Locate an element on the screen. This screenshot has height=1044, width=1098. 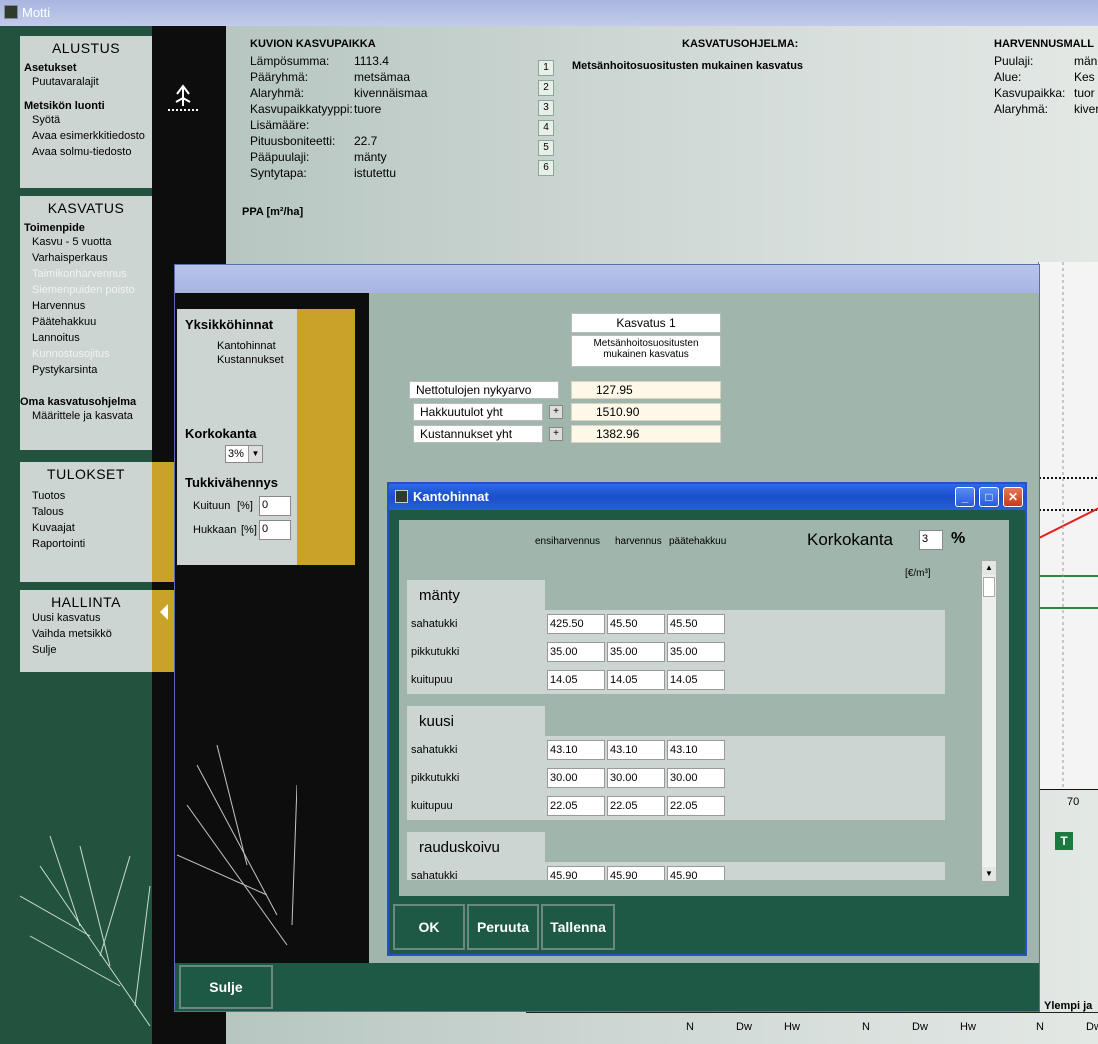
price-row: sahatukki 43.10 43.10 43.10 is located at coordinates (676, 750).